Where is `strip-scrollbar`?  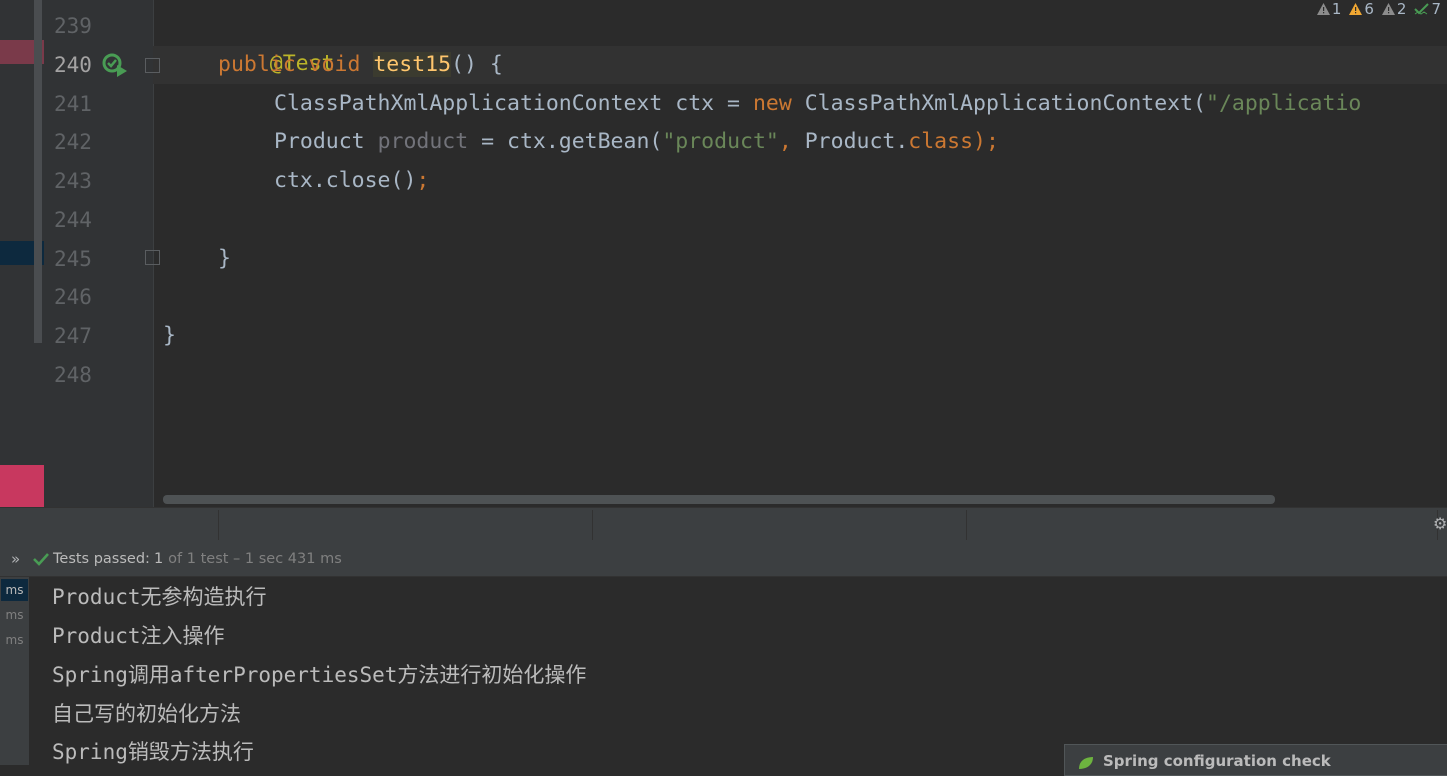 strip-scrollbar is located at coordinates (38, 171).